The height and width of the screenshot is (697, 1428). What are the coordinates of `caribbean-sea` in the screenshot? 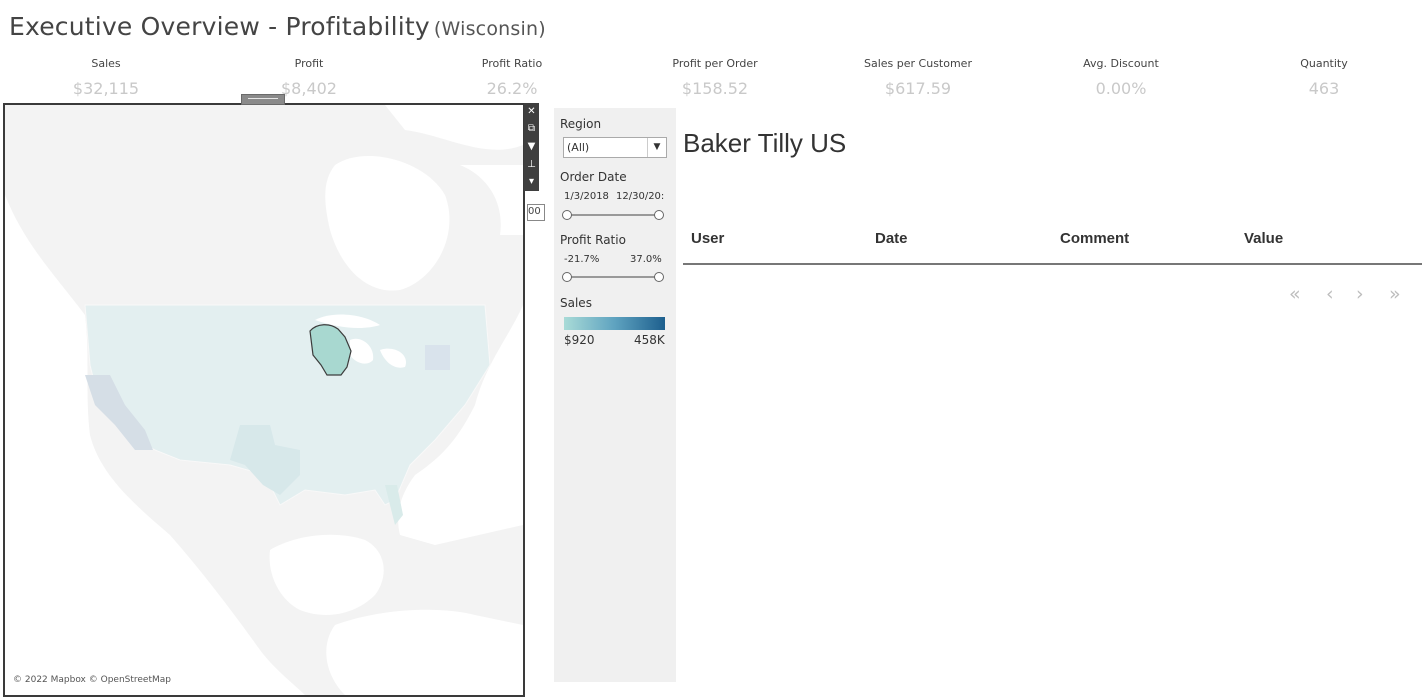 It's located at (424, 652).